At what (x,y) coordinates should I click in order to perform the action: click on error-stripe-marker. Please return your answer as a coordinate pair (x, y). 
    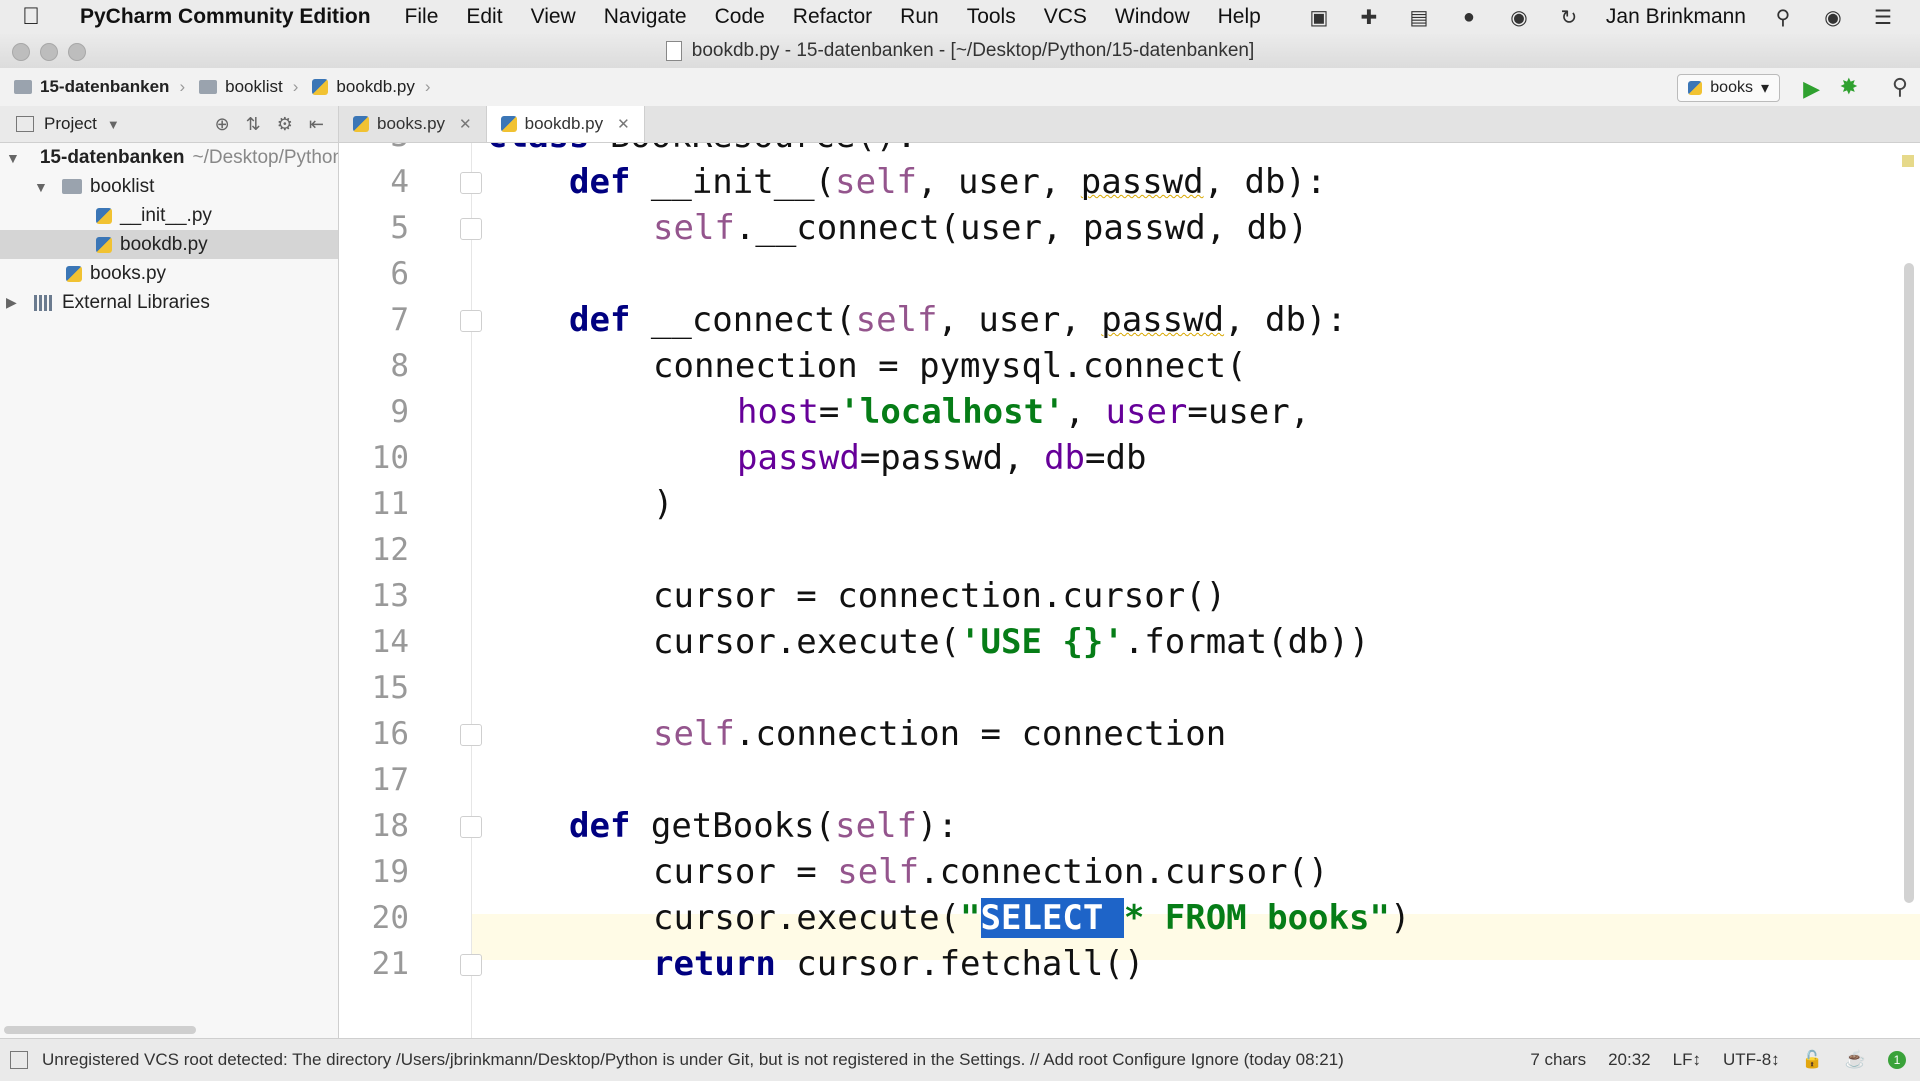
    Looking at the image, I should click on (1908, 161).